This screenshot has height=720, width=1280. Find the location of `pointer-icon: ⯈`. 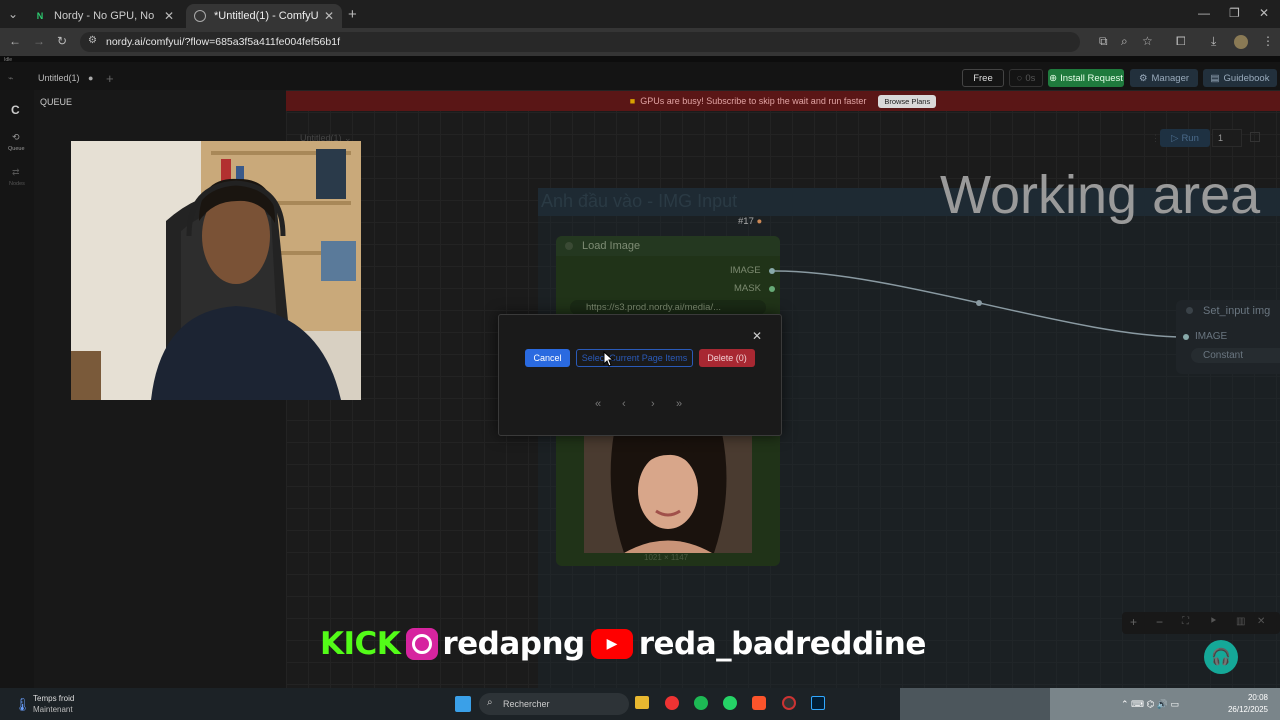

pointer-icon: ⯈ is located at coordinates (1213, 621).